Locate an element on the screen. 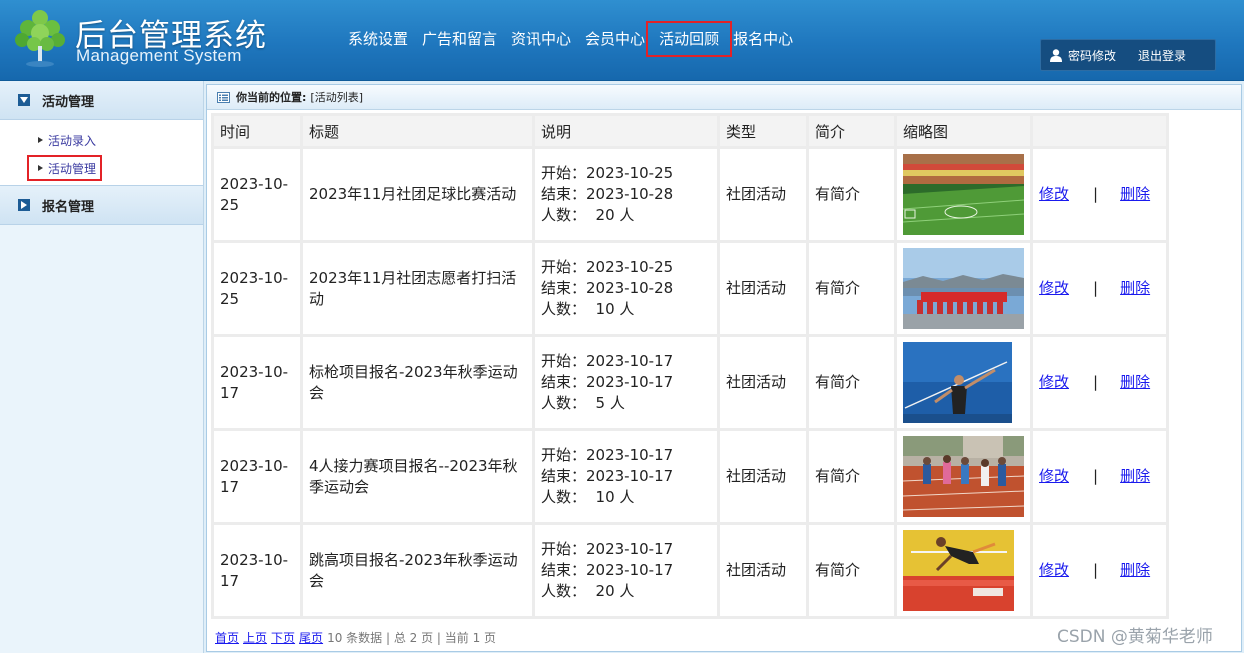 The width and height of the screenshot is (1244, 653). end-date: 结束：2023-10-28 is located at coordinates (607, 288).